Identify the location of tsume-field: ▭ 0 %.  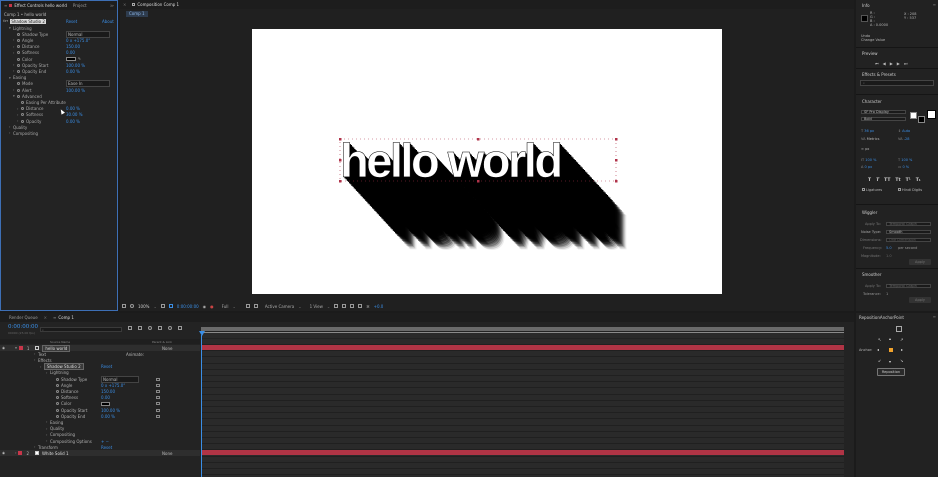
(903, 167).